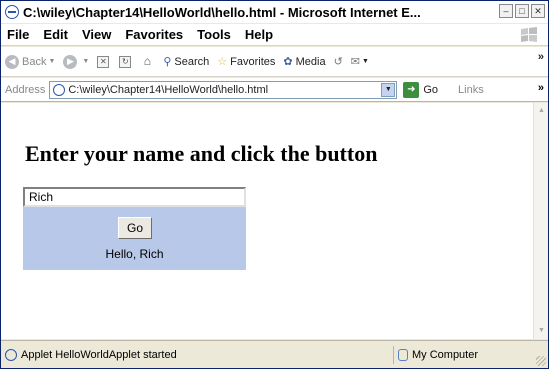 This screenshot has width=549, height=369. What do you see at coordinates (310, 61) in the screenshot?
I see `media-label: Media` at bounding box center [310, 61].